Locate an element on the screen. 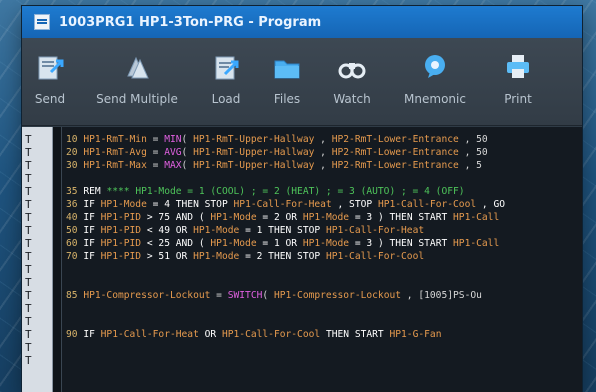 Image resolution: width=596 pixels, height=392 pixels. code-token: 20 is located at coordinates (75, 152).